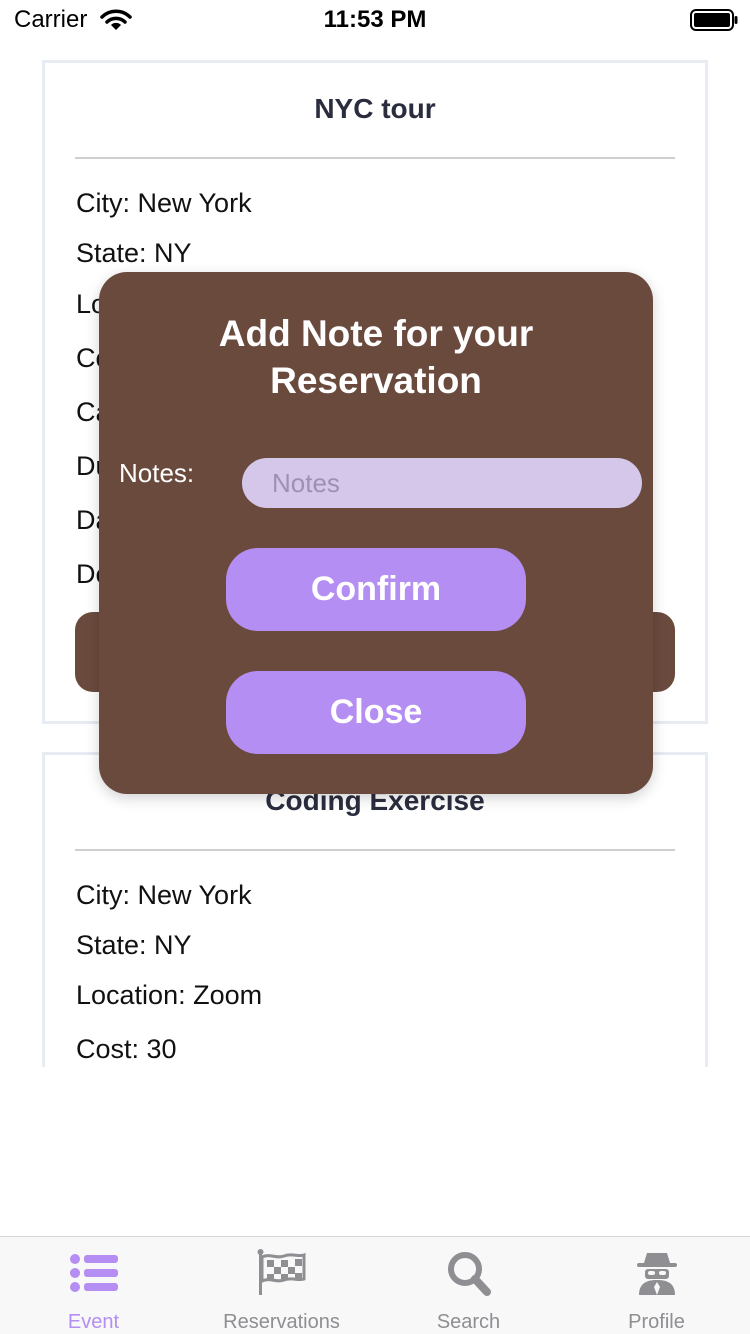 This screenshot has height=1334, width=750. What do you see at coordinates (281, 1322) in the screenshot?
I see `tab-label: Reservations` at bounding box center [281, 1322].